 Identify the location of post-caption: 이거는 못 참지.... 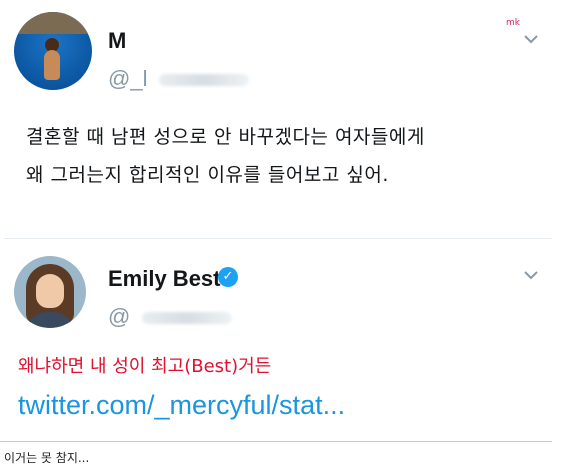
(47, 458).